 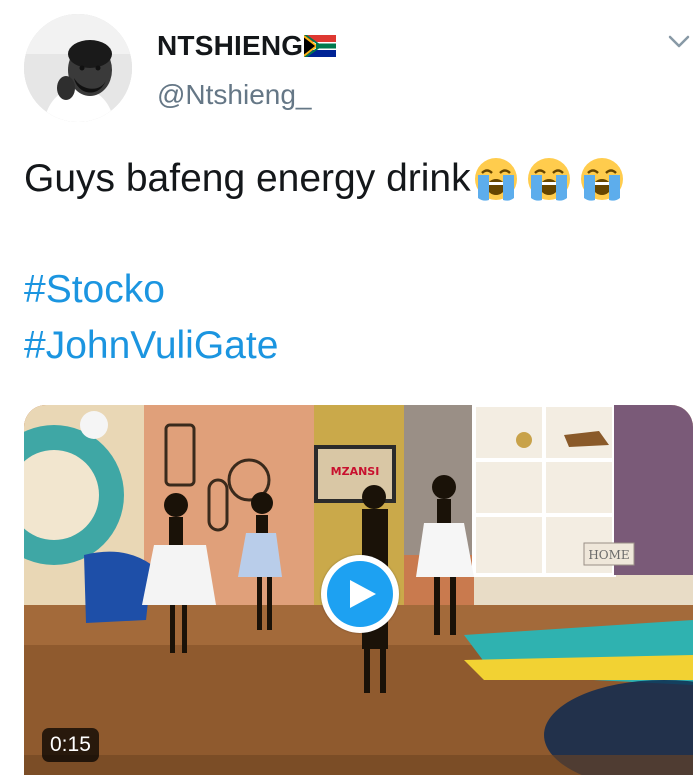 I want to click on play-button, so click(x=360, y=594).